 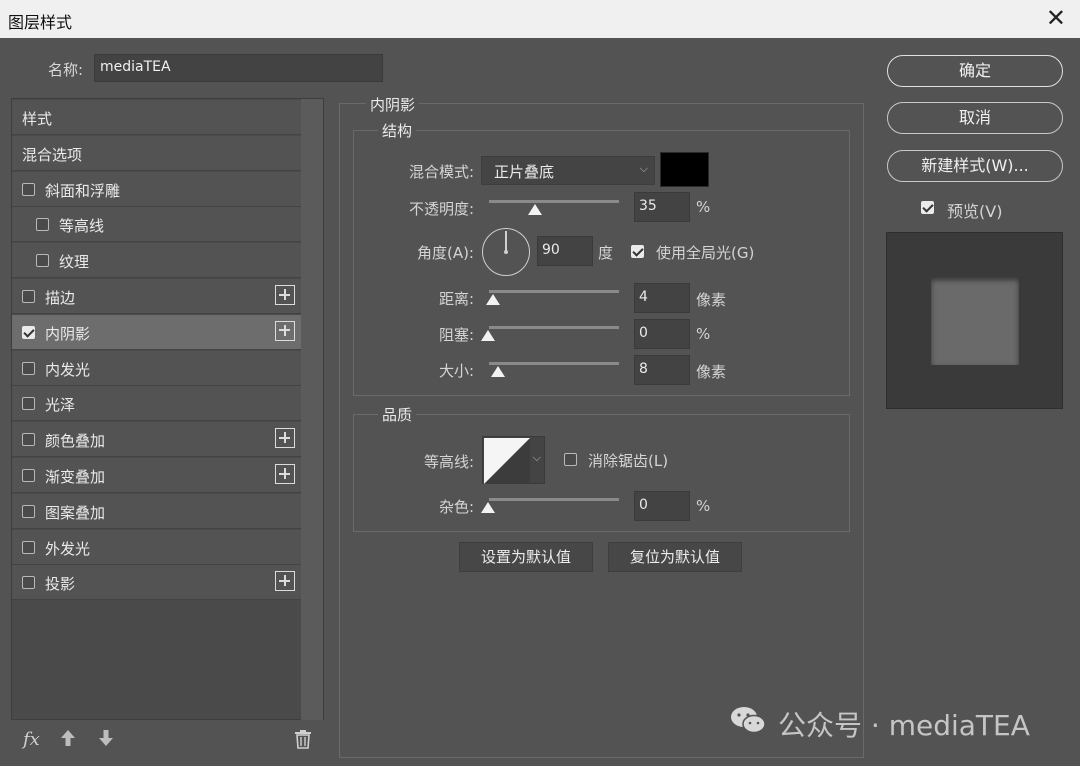 I want to click on style-list-item: 光泽, so click(x=156, y=404).